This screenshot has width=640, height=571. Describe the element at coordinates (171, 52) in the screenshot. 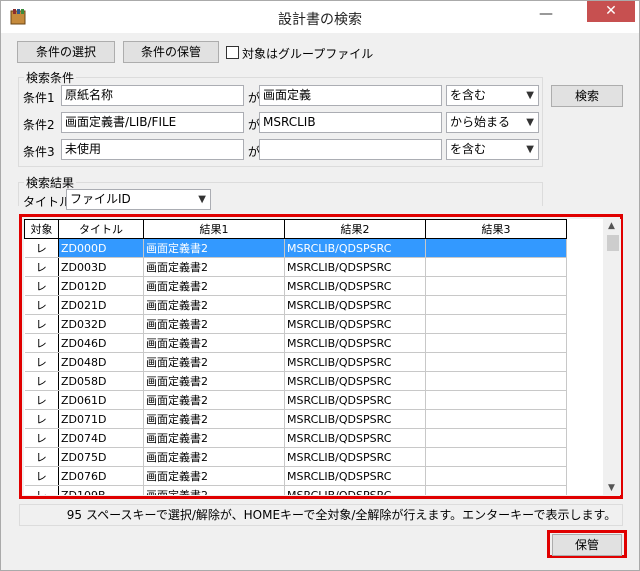

I see `save-condition-button: 条件の保管` at that location.